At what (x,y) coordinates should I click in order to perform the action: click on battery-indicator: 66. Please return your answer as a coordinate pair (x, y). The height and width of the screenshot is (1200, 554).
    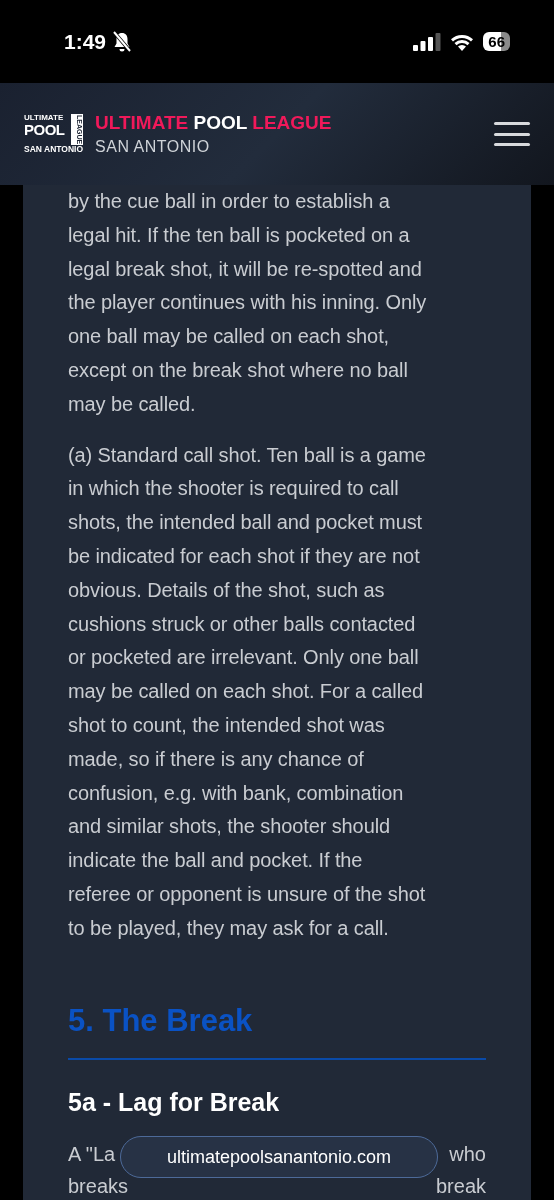
    Looking at the image, I should click on (496, 41).